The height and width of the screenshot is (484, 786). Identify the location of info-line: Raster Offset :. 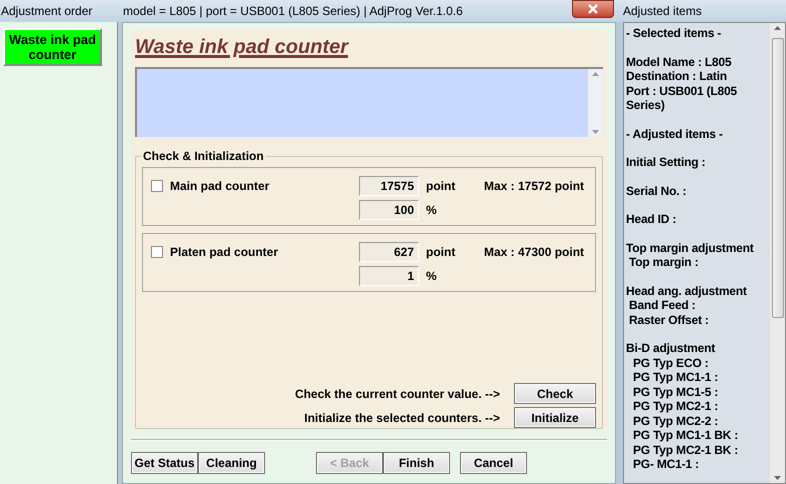
(669, 319).